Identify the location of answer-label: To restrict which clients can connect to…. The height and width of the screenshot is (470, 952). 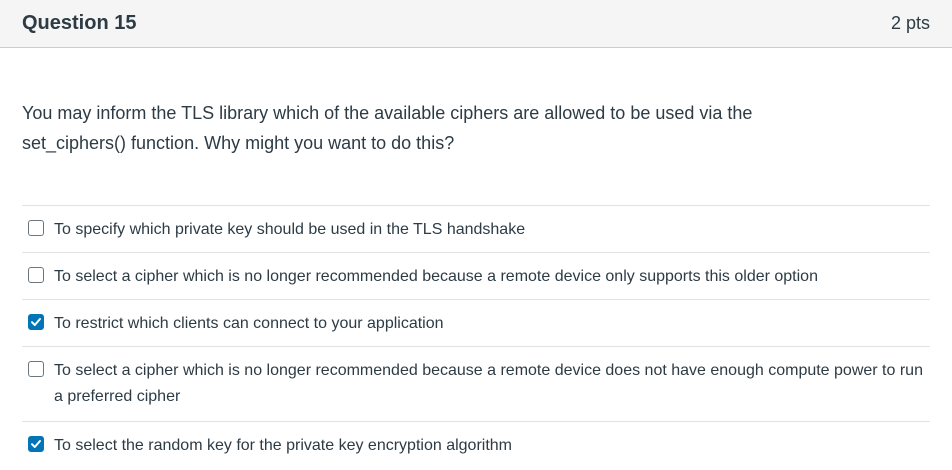
(249, 323).